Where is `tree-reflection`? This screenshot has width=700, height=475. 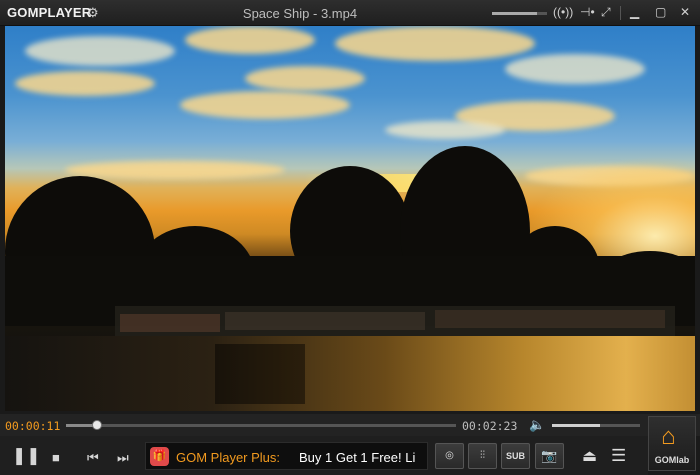
tree-reflection is located at coordinates (260, 374).